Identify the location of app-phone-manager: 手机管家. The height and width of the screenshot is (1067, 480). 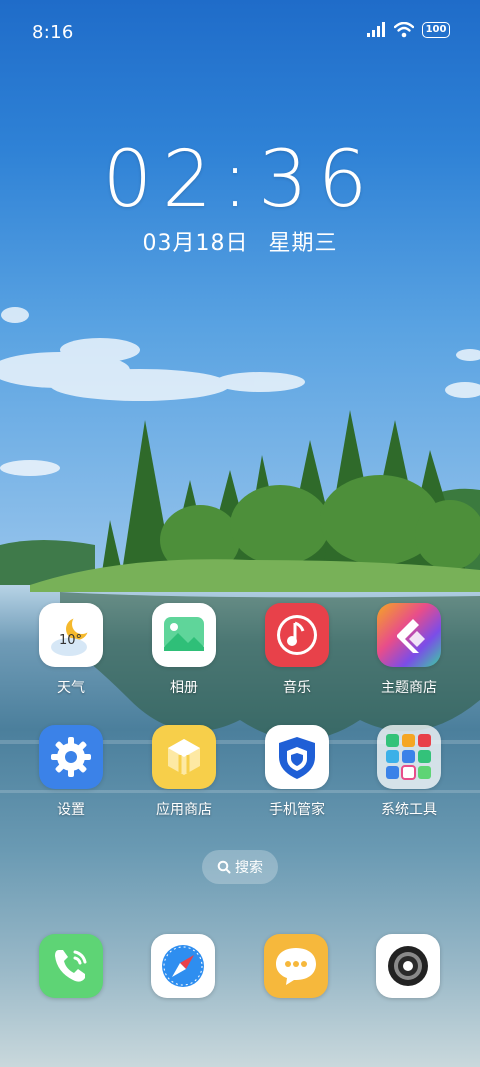
(297, 772).